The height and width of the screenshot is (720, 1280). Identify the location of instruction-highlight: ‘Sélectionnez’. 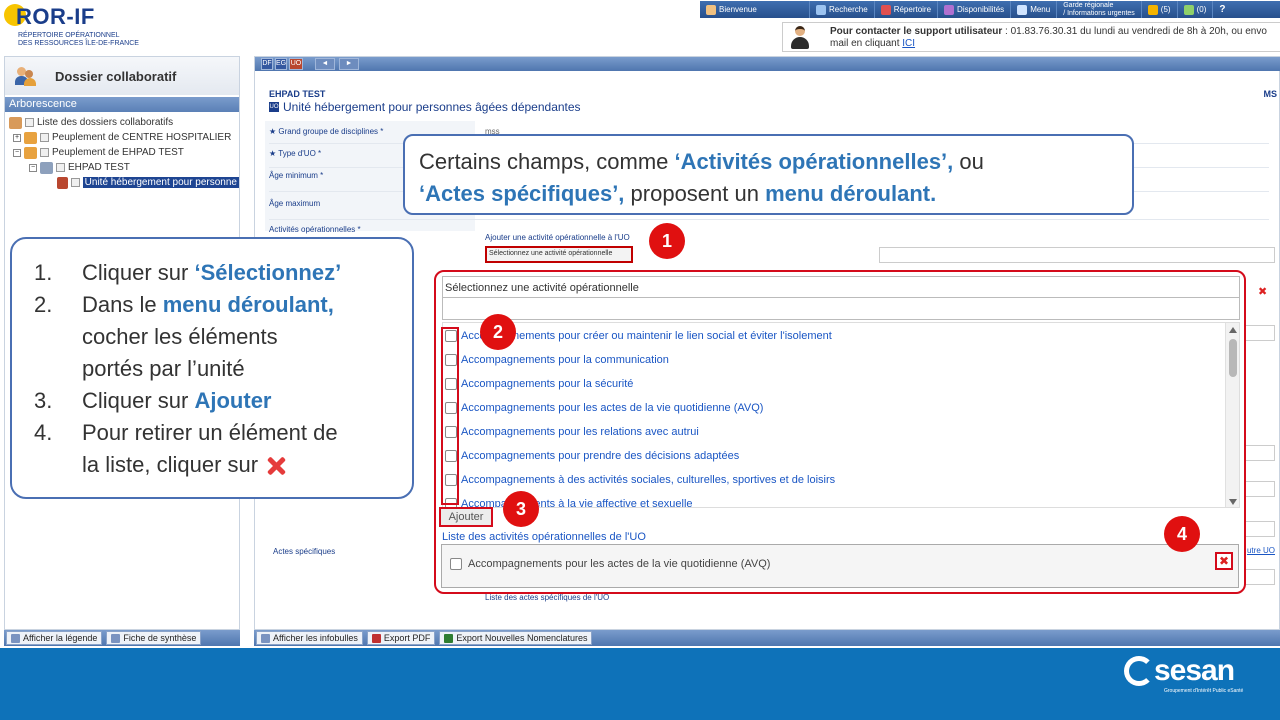
(268, 272).